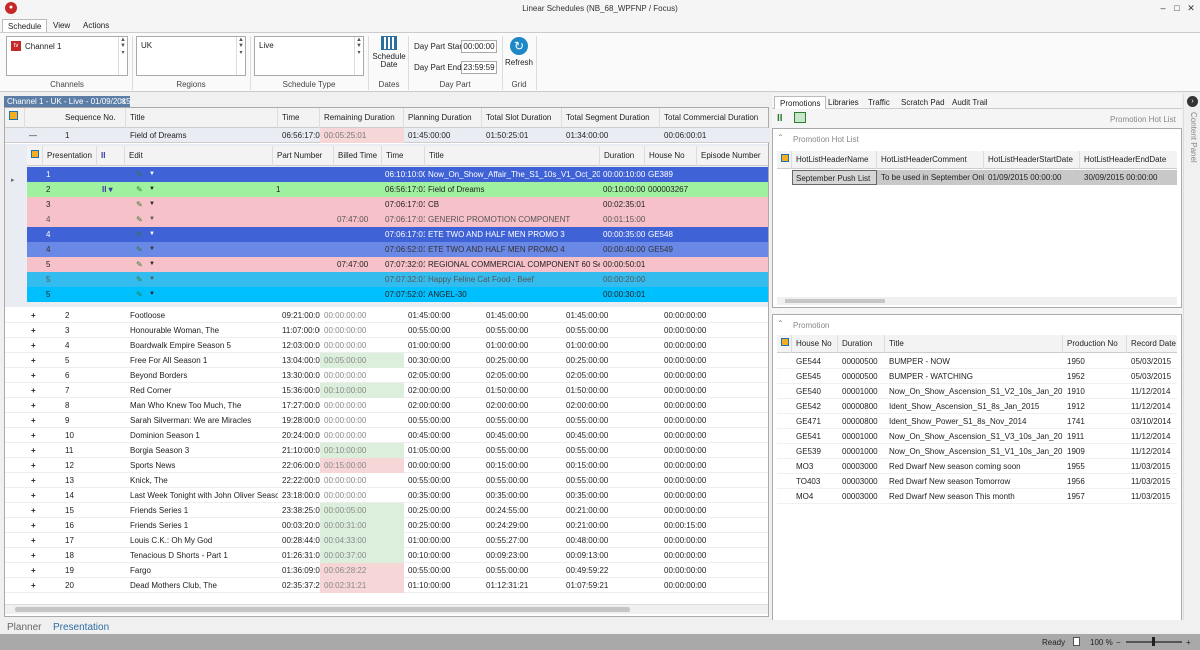 The height and width of the screenshot is (650, 1200). What do you see at coordinates (519, 56) in the screenshot?
I see `refresh-button: ↻ Refresh` at bounding box center [519, 56].